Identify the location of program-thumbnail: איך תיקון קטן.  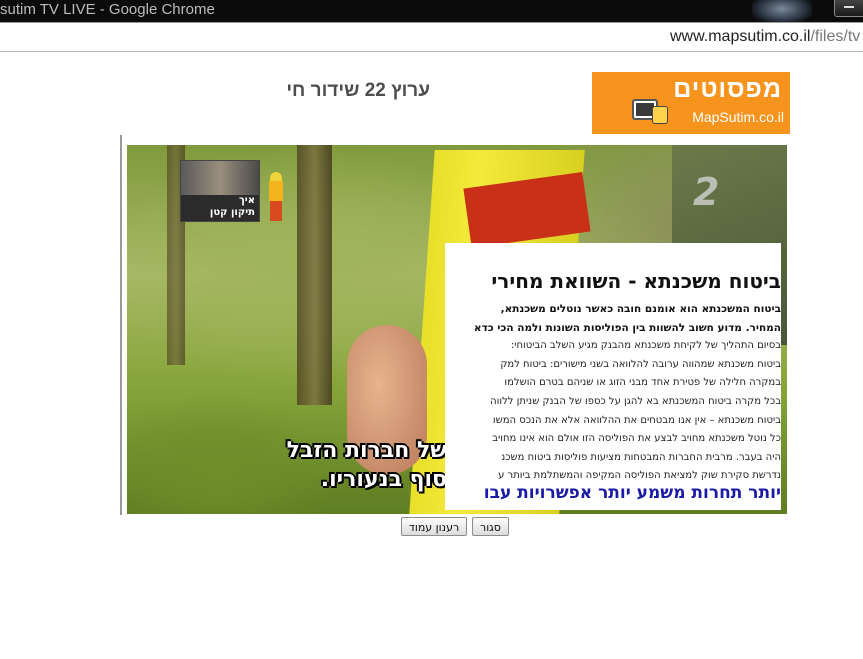
(220, 191).